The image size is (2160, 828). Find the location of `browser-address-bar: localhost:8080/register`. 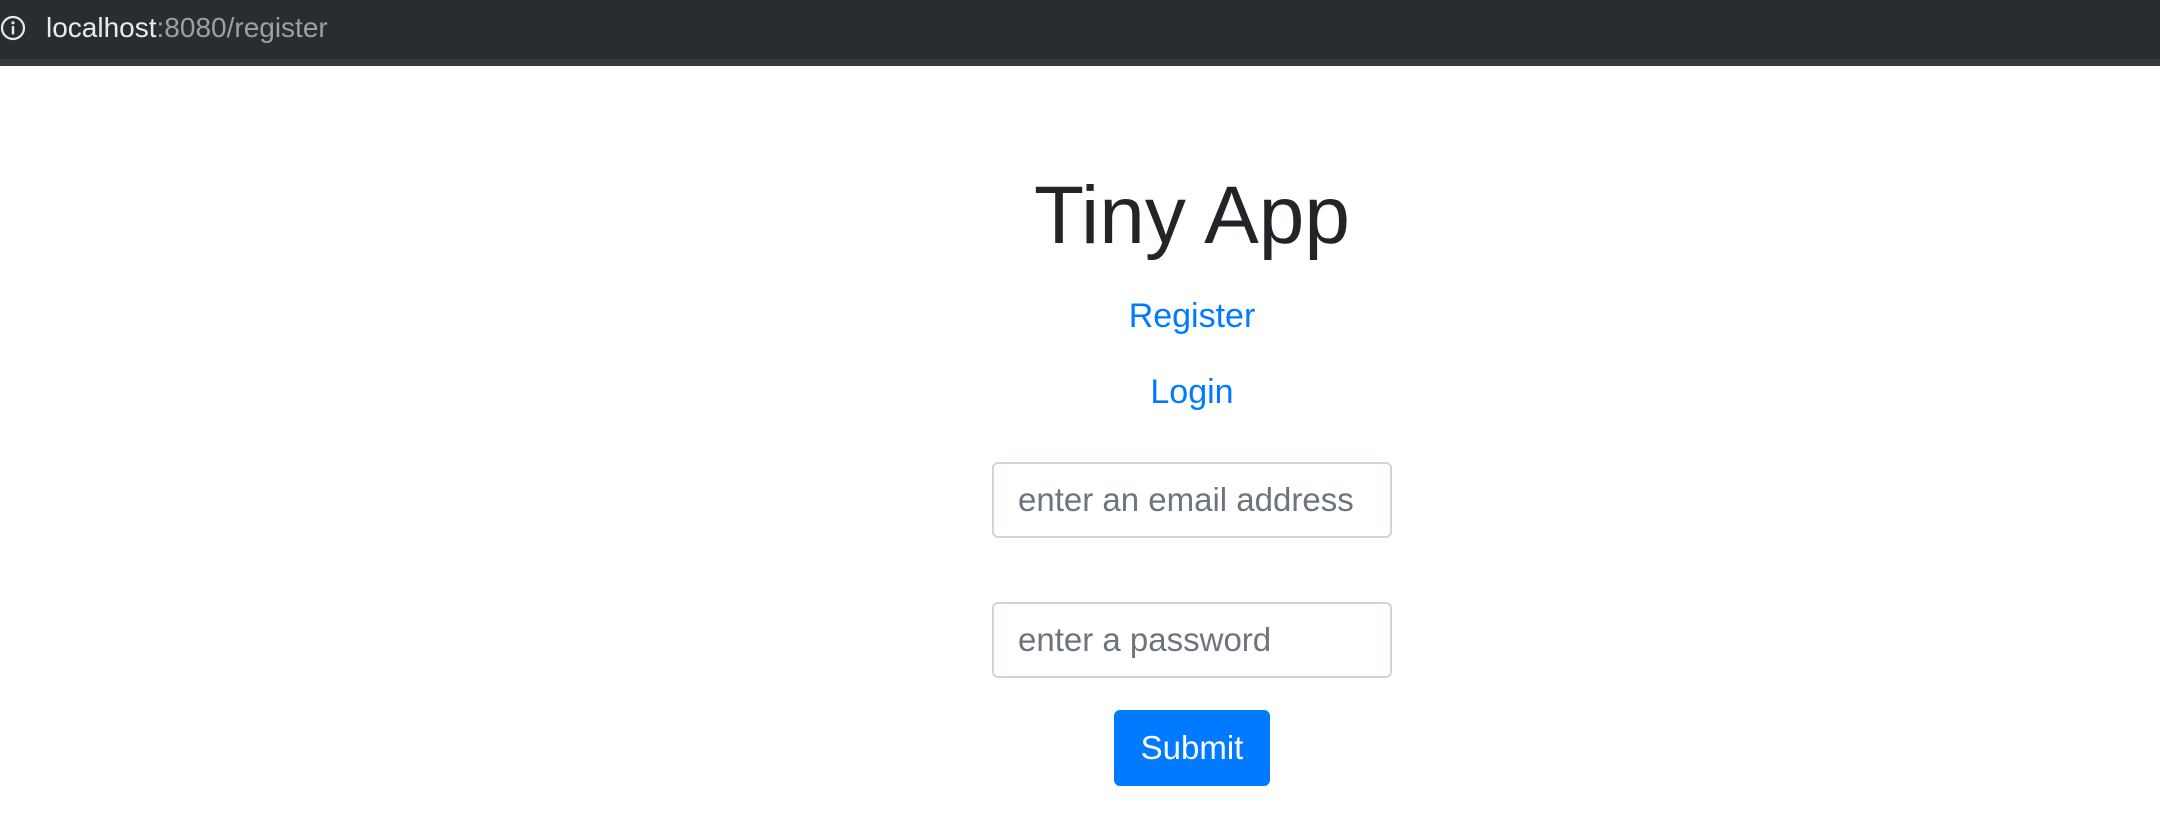

browser-address-bar: localhost:8080/register is located at coordinates (1080, 33).